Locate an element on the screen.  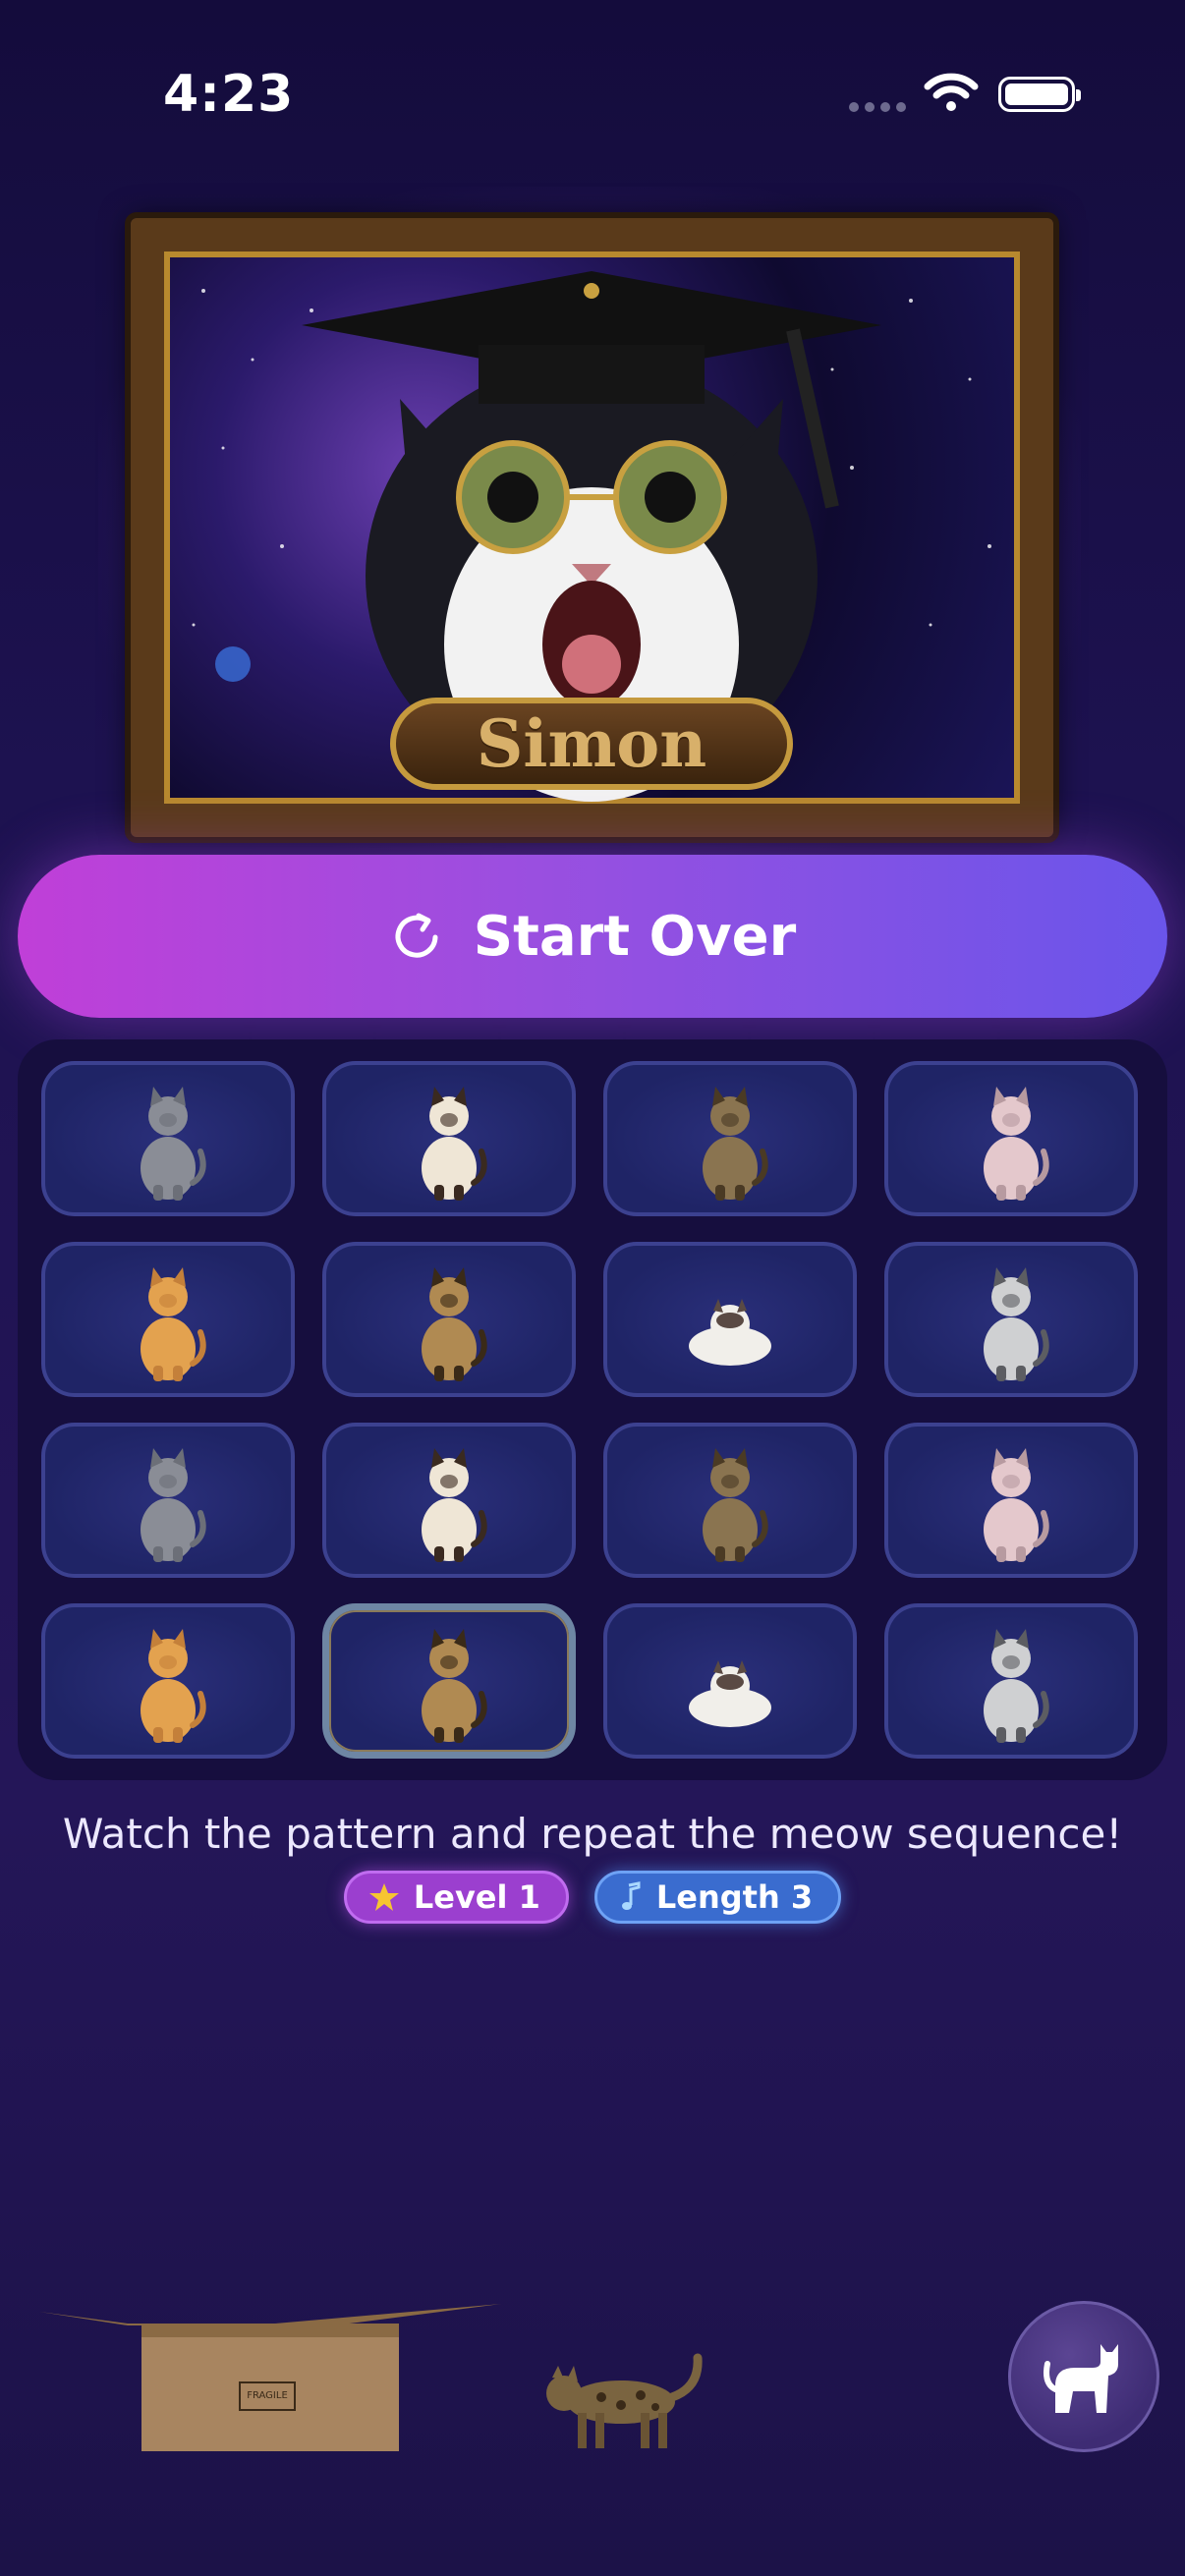
cat-menu-button is located at coordinates (1084, 2376).